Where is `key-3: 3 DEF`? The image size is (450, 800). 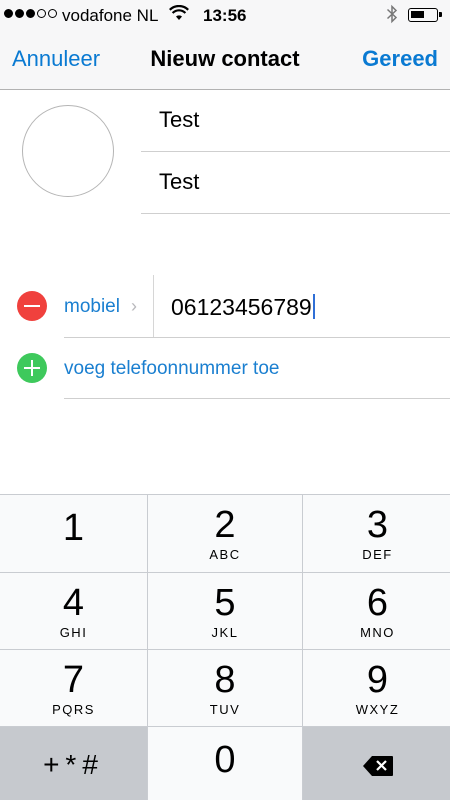
key-3: 3 DEF is located at coordinates (376, 533).